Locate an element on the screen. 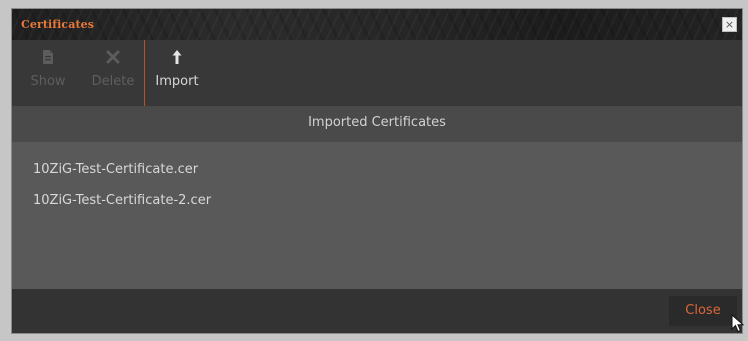  import-button-label: Import is located at coordinates (177, 81).